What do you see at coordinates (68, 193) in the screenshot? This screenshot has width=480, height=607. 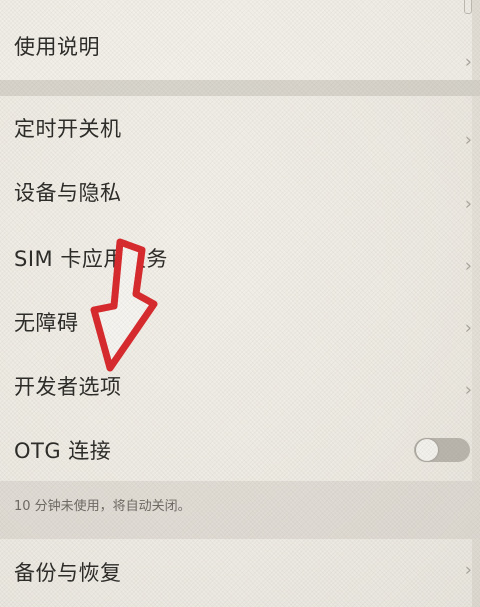 I see `settings-item-label: 设备与隐私` at bounding box center [68, 193].